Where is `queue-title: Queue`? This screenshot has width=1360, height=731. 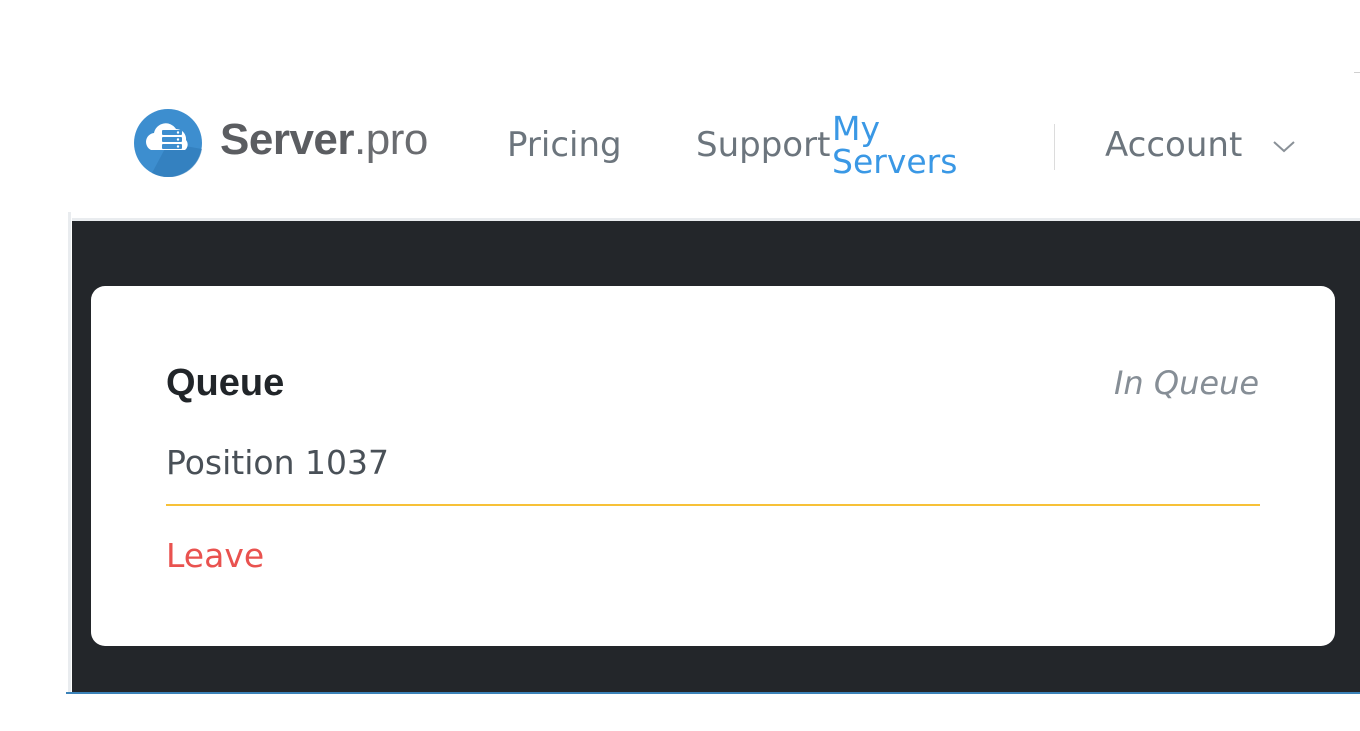 queue-title: Queue is located at coordinates (225, 383).